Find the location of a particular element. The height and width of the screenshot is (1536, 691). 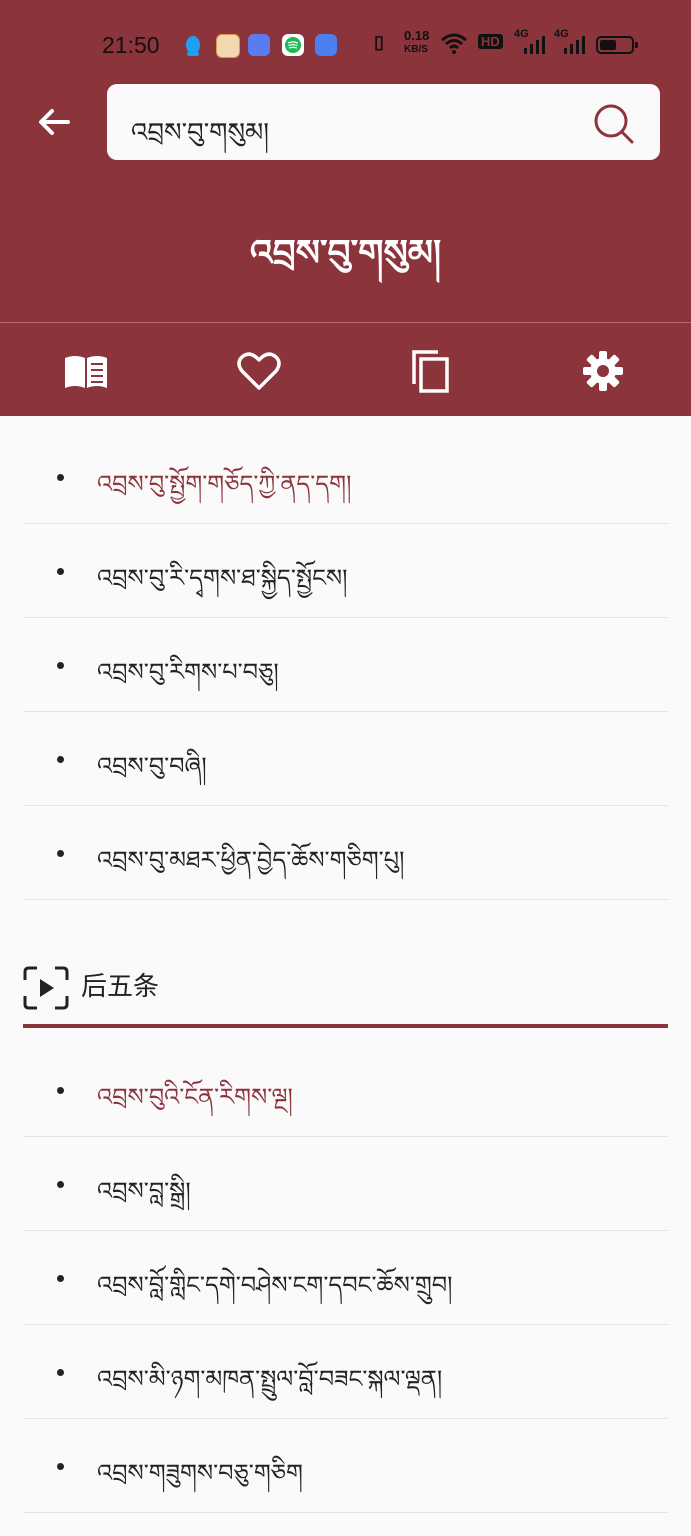

search-icon is located at coordinates (614, 124).